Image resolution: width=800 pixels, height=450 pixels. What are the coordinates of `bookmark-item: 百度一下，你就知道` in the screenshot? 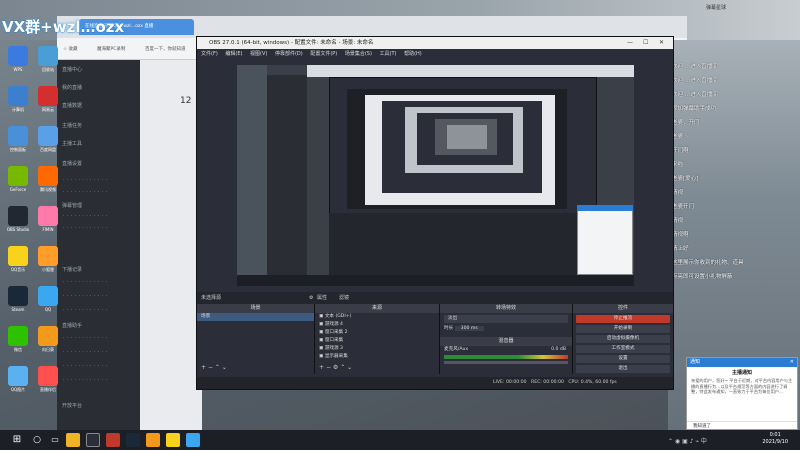 It's located at (165, 49).